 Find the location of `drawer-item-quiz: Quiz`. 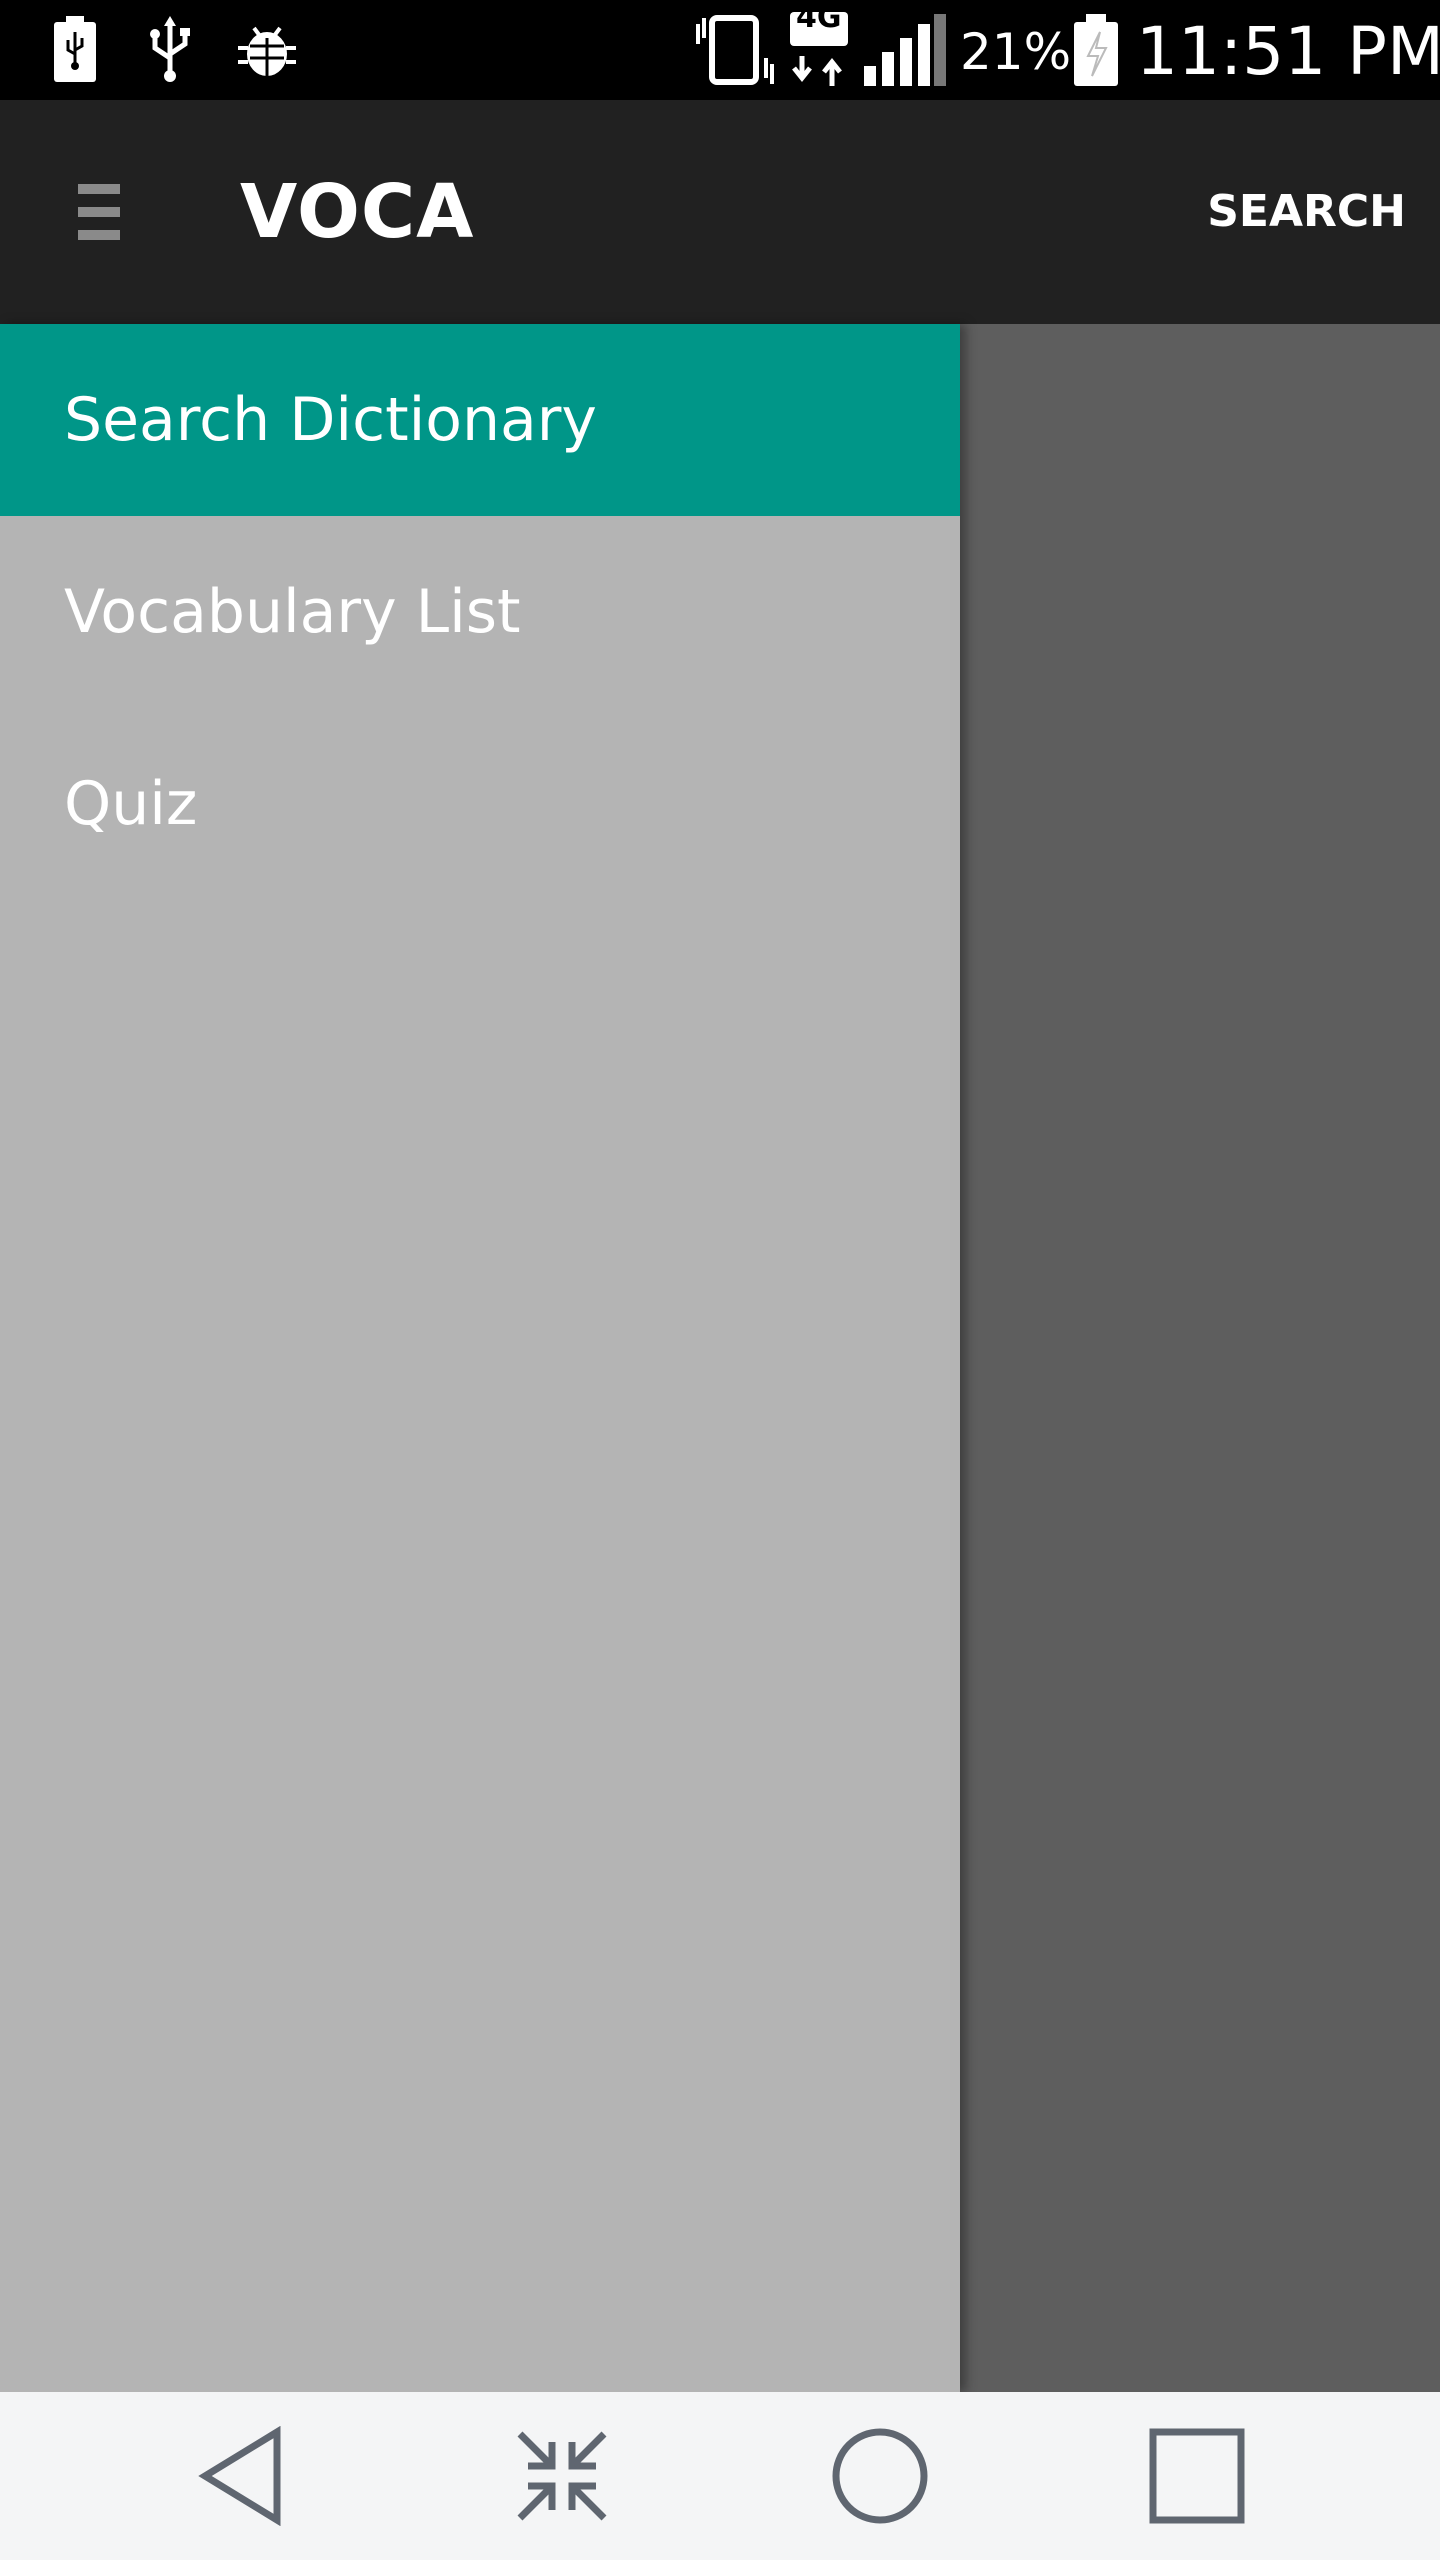

drawer-item-quiz: Quiz is located at coordinates (480, 804).